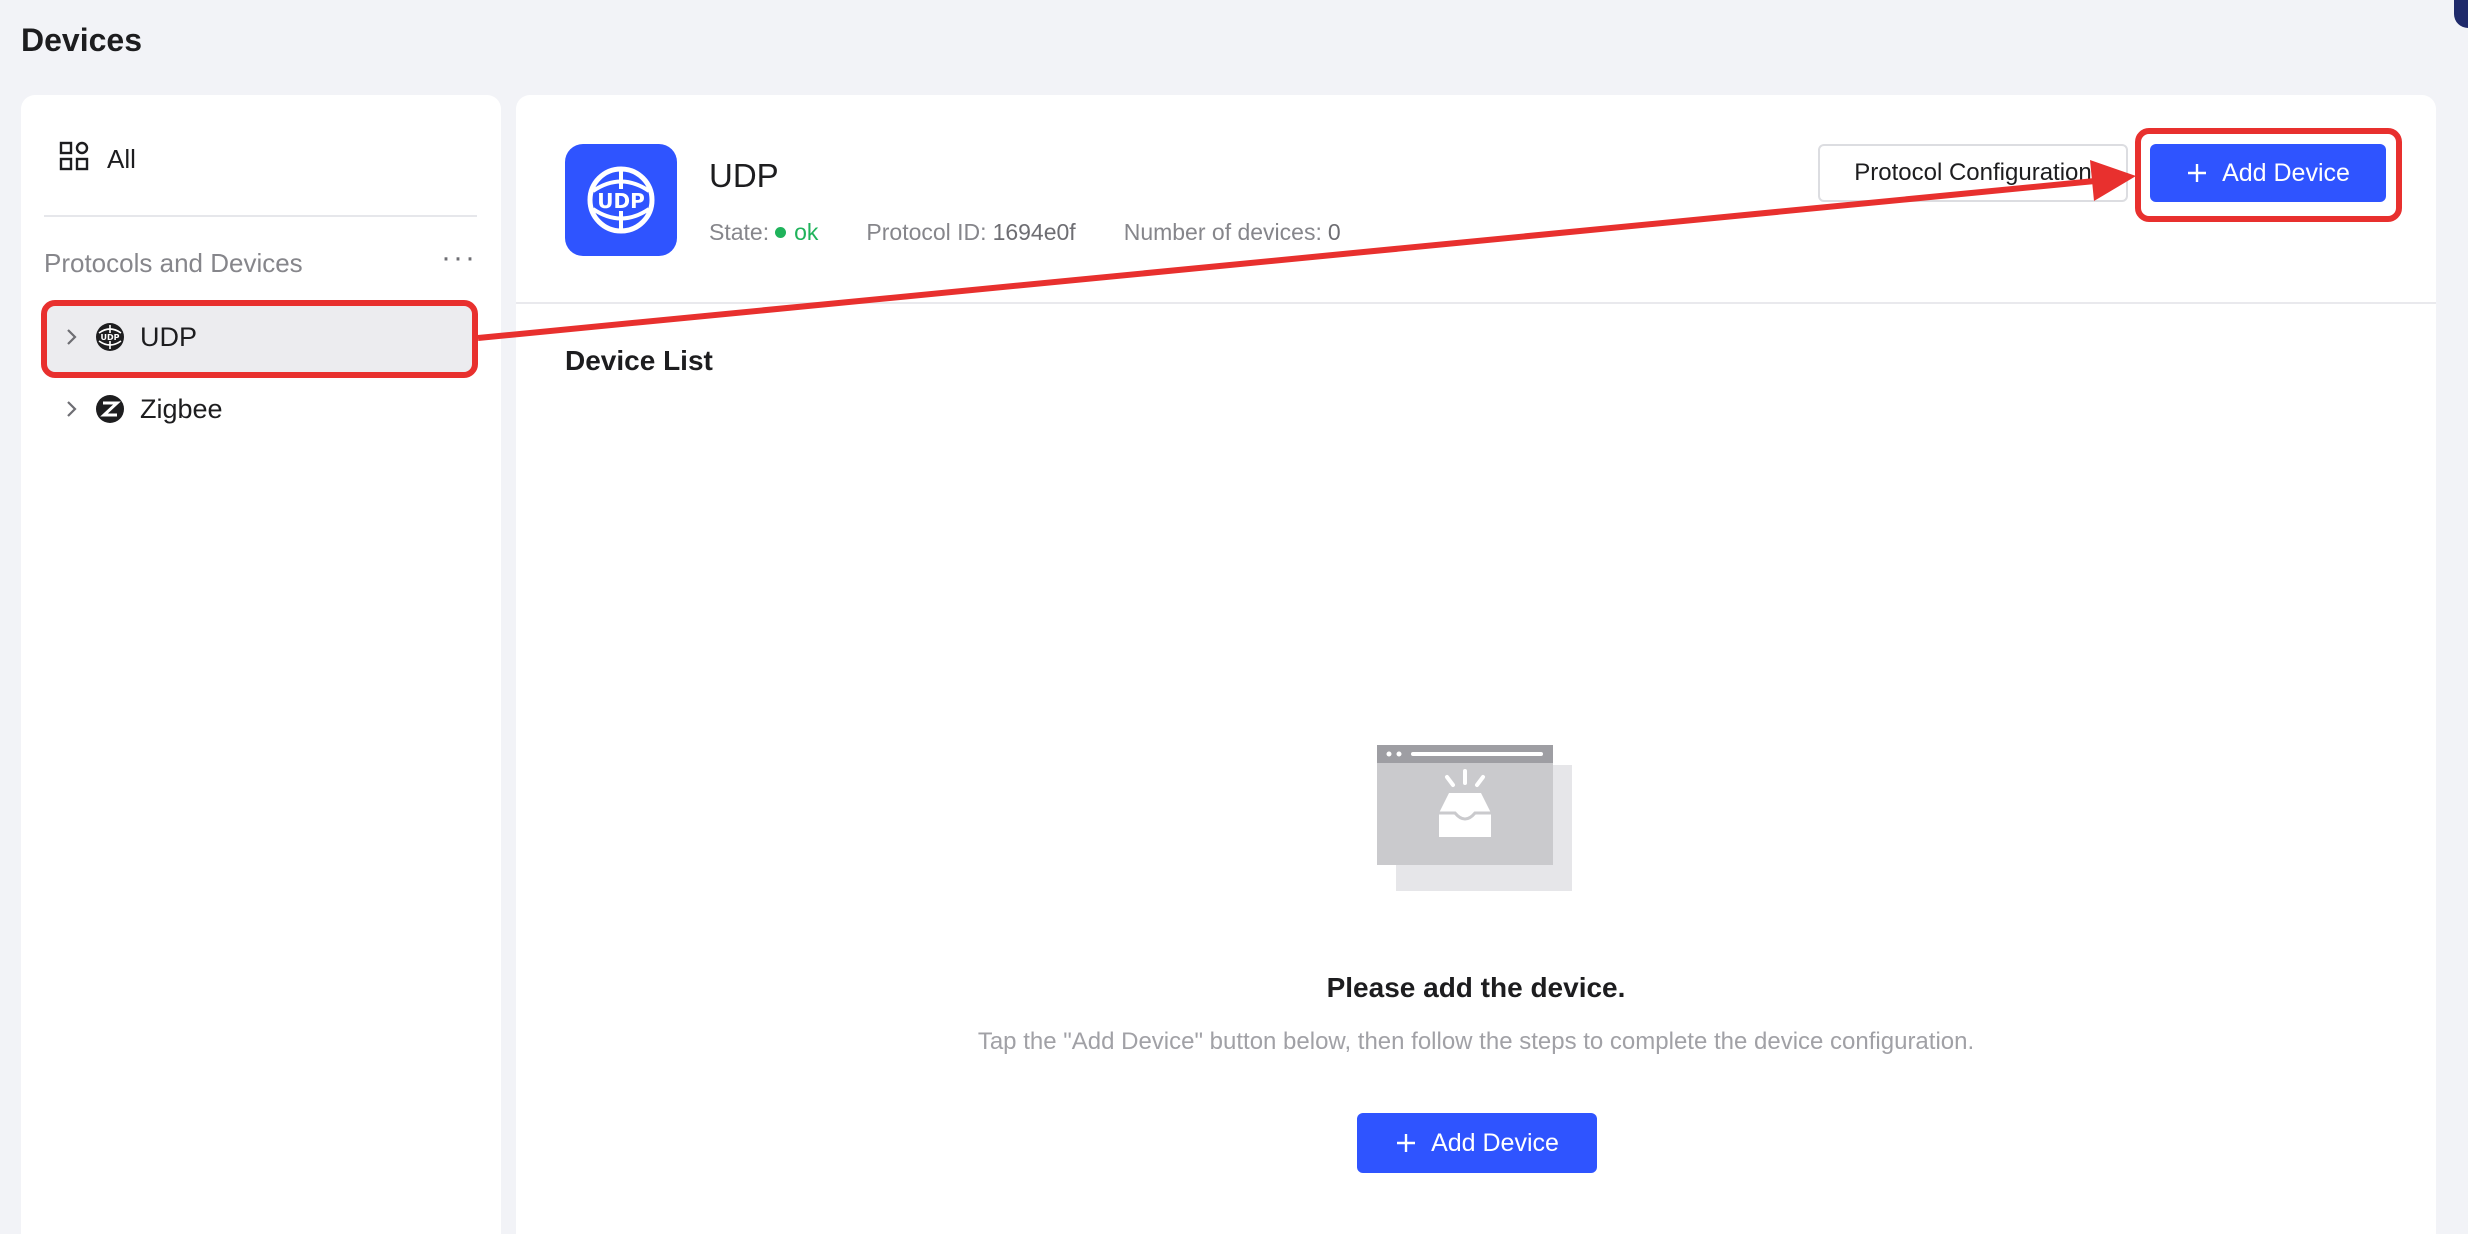 The image size is (2468, 1234). I want to click on sidebar-divider, so click(260, 216).